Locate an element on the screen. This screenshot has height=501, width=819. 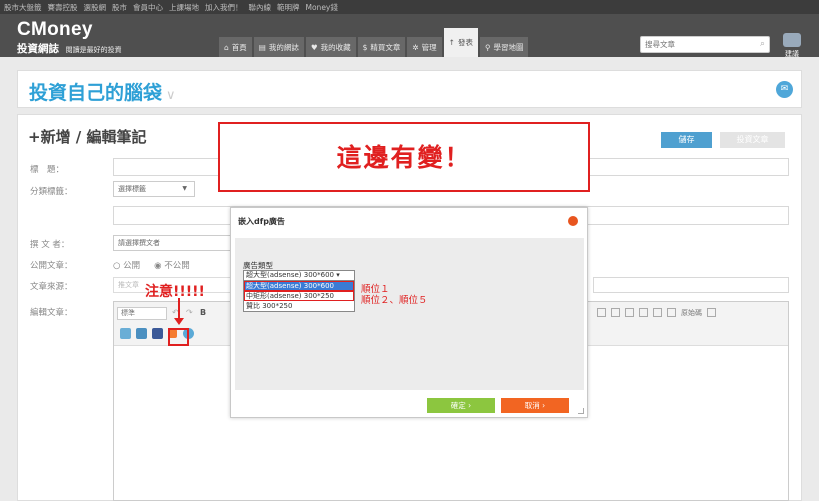
nav-manage: ✲ 管理 is located at coordinates (424, 47).